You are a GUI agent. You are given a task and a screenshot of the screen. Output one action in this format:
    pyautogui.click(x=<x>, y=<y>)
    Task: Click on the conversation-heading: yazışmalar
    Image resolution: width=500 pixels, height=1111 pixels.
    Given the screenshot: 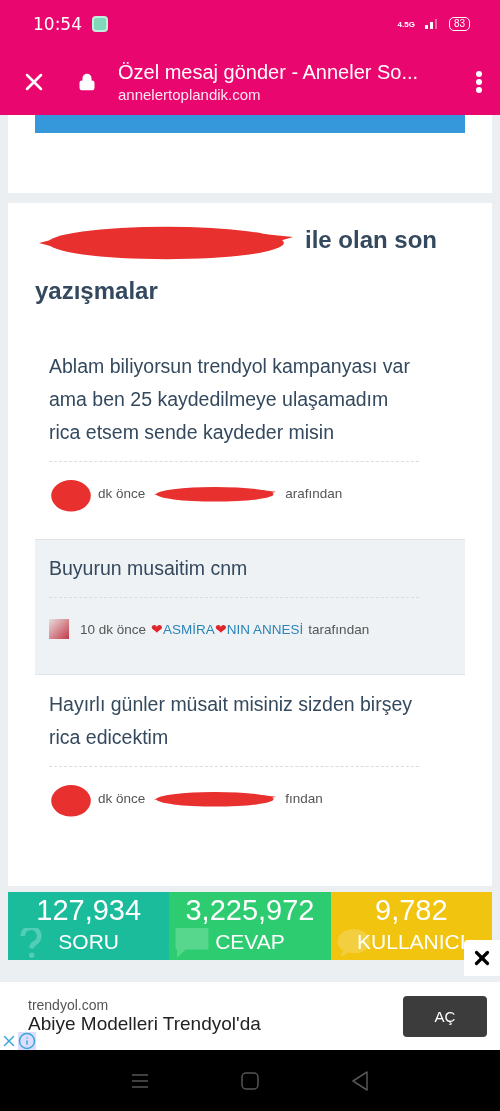 What is the action you would take?
    pyautogui.click(x=96, y=291)
    